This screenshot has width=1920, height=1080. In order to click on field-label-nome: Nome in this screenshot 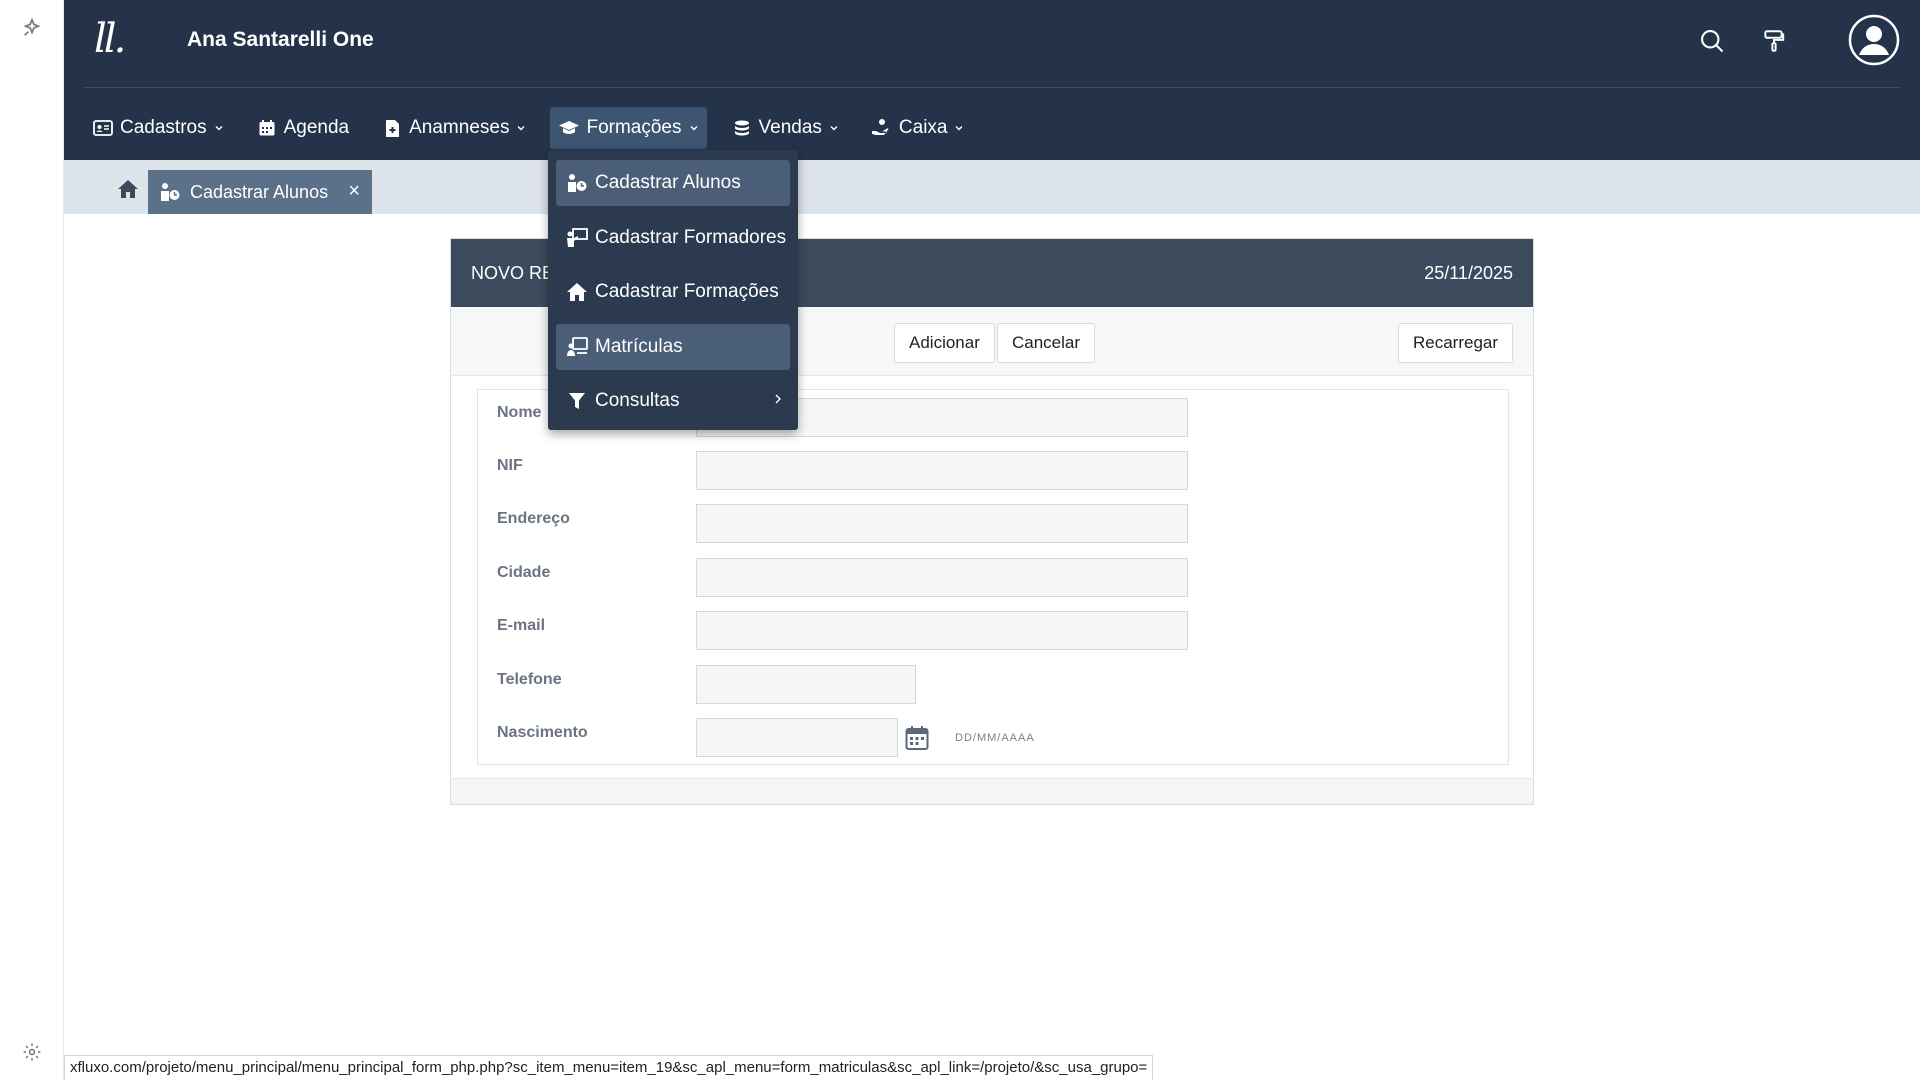, I will do `click(519, 412)`.